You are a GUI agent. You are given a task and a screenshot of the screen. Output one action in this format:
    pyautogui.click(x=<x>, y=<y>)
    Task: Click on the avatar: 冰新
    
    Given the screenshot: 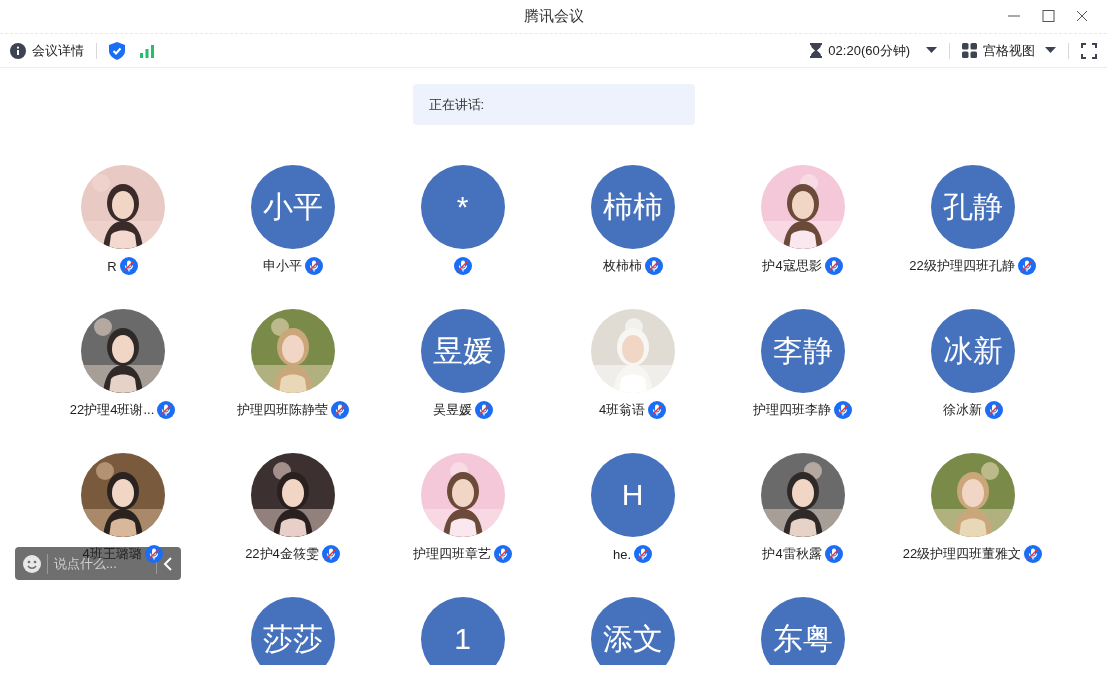 What is the action you would take?
    pyautogui.click(x=972, y=351)
    